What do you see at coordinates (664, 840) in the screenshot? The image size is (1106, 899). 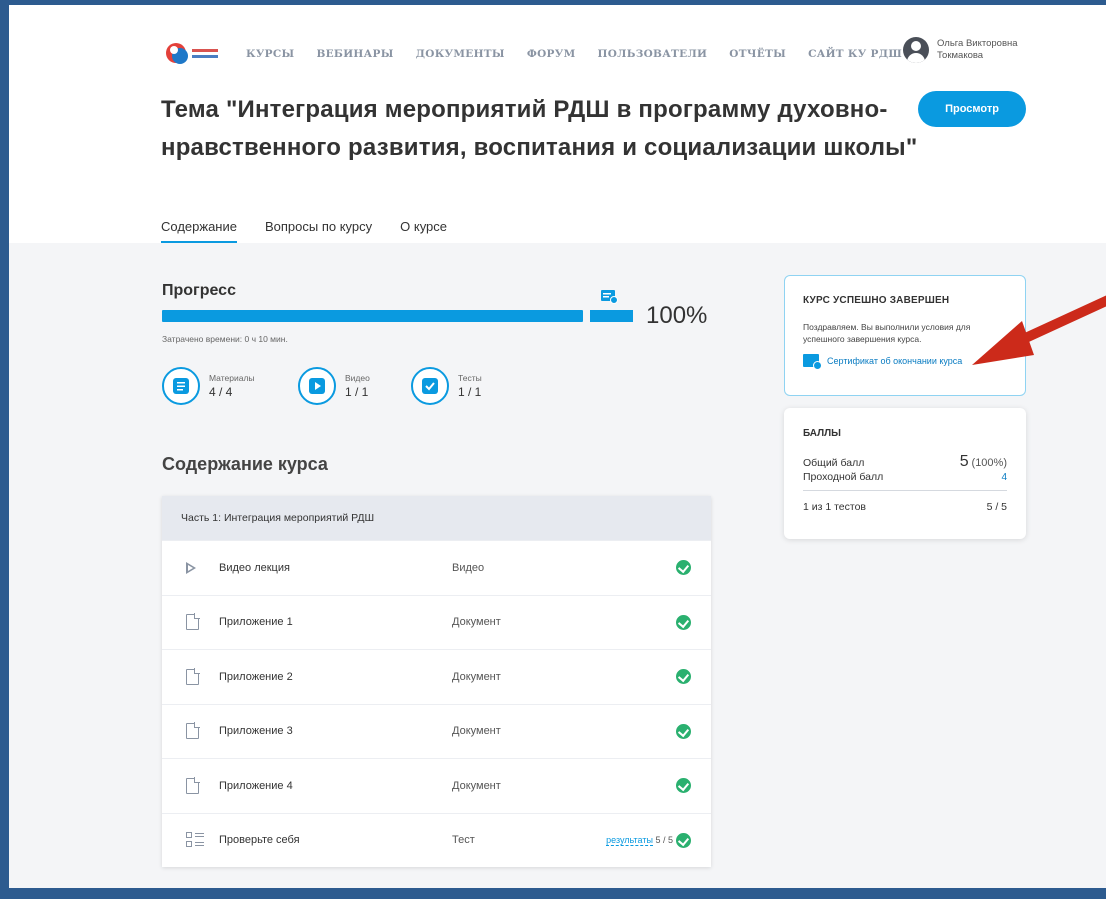 I see `results-score: 5 / 5` at bounding box center [664, 840].